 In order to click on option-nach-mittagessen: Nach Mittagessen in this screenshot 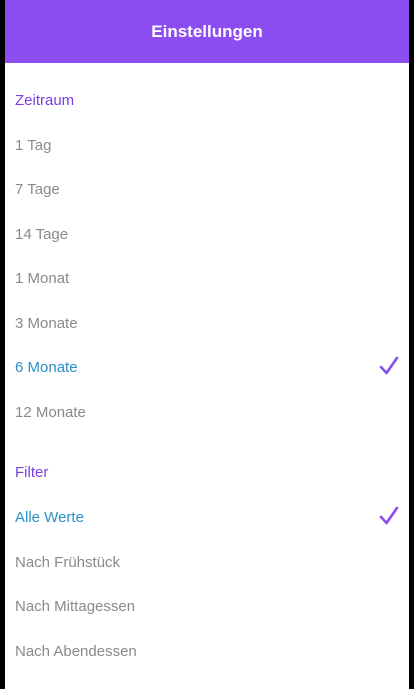, I will do `click(207, 606)`.